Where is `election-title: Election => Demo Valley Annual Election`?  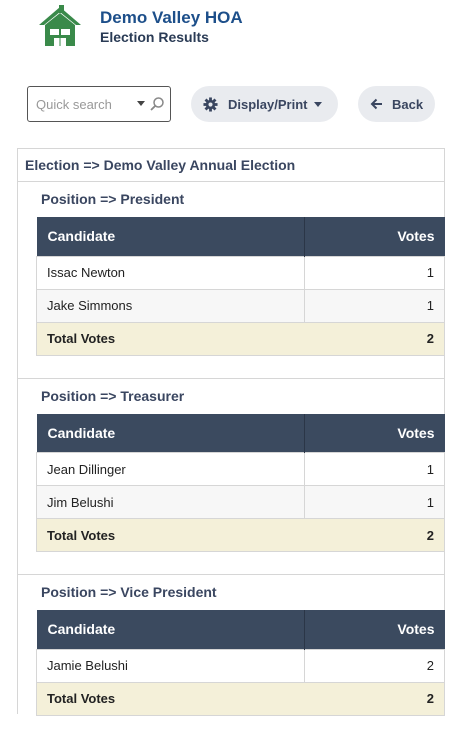
election-title: Election => Demo Valley Annual Election is located at coordinates (231, 165).